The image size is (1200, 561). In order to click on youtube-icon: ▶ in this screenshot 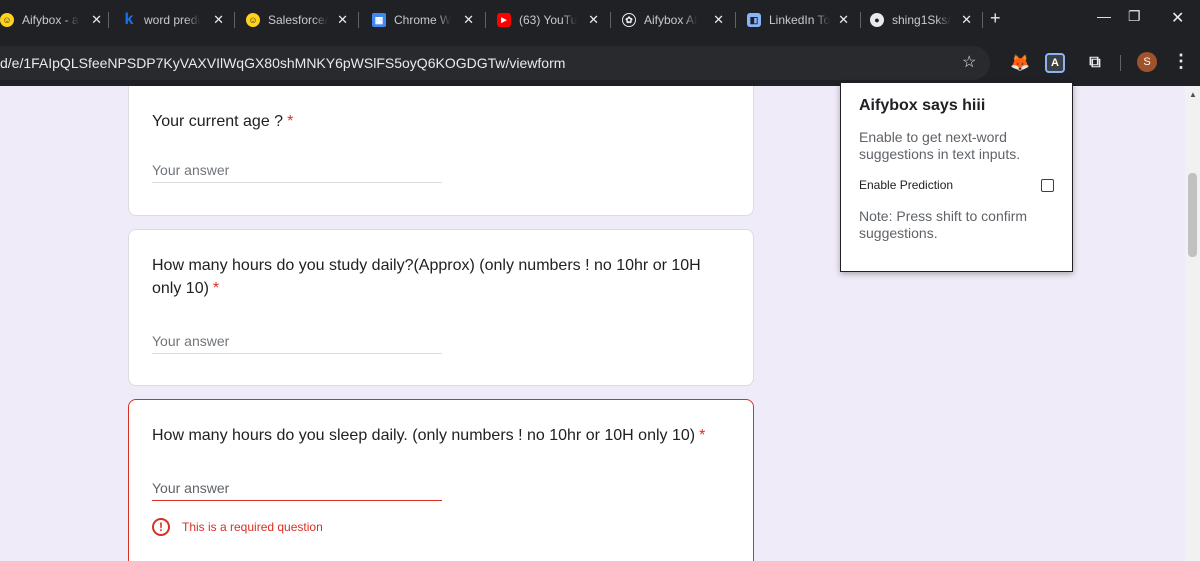, I will do `click(504, 20)`.